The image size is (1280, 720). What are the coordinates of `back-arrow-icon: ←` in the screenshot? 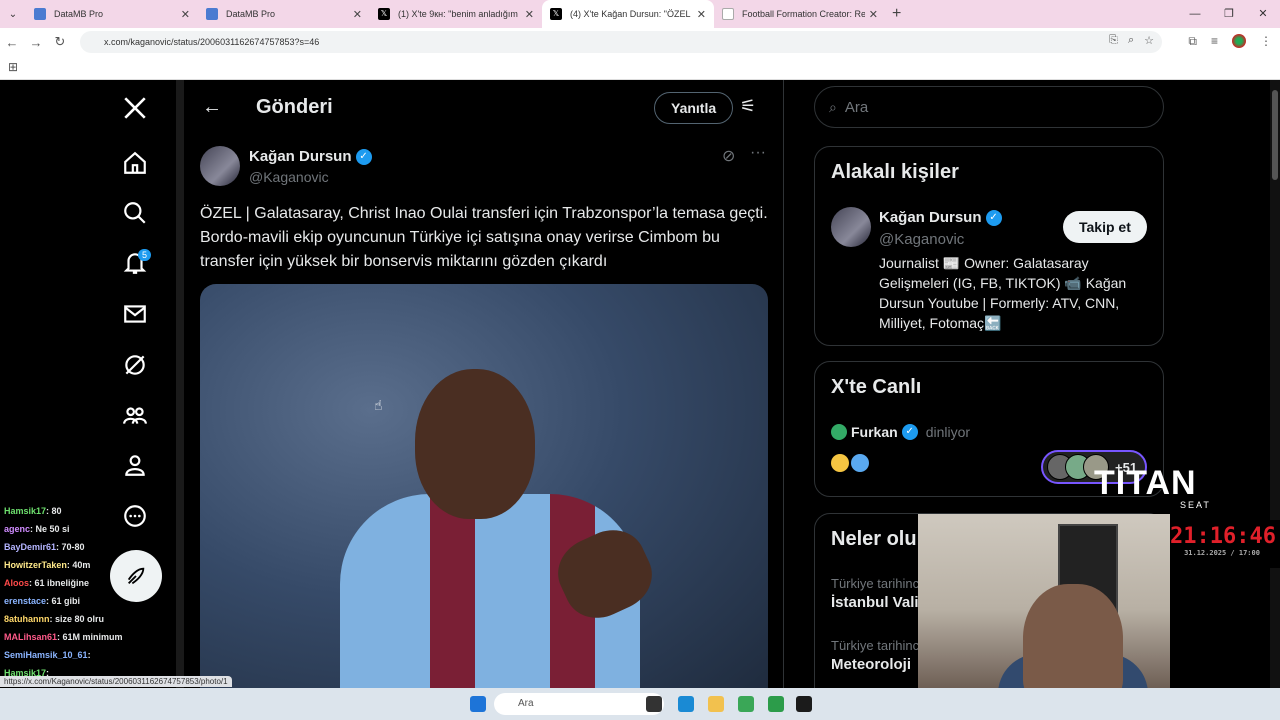 It's located at (212, 107).